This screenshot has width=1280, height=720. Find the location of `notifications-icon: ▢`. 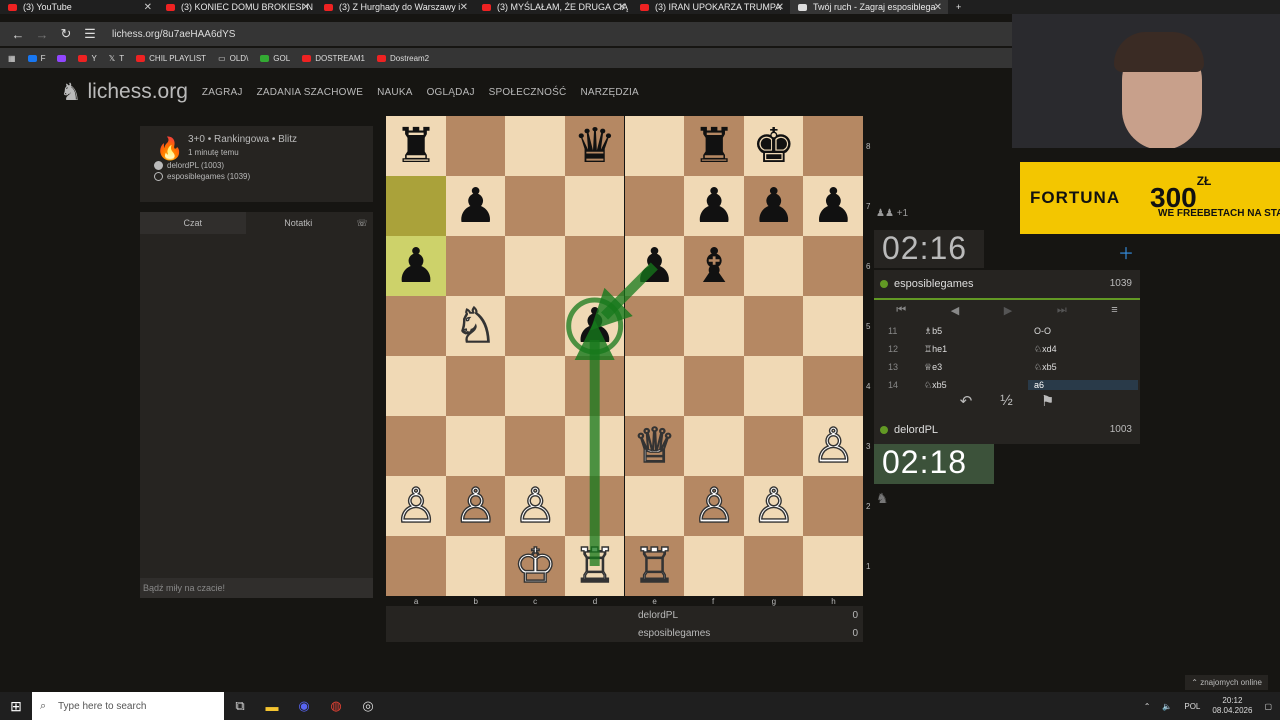

notifications-icon: ▢ is located at coordinates (1268, 706).